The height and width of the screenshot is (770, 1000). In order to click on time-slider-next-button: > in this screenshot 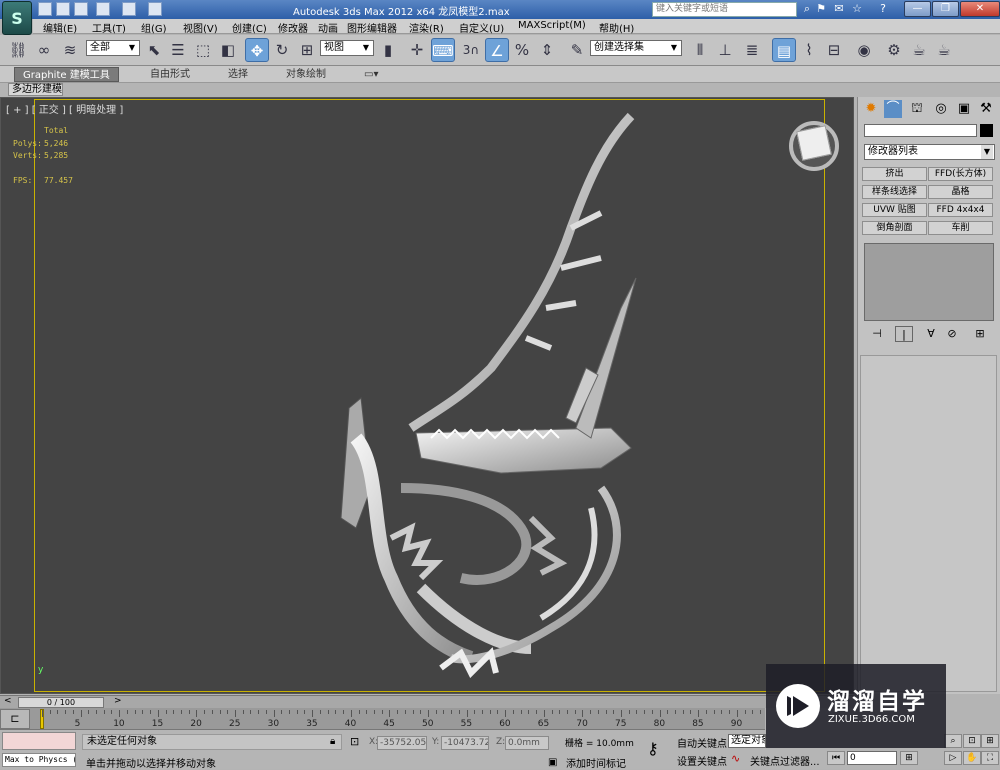, I will do `click(118, 701)`.